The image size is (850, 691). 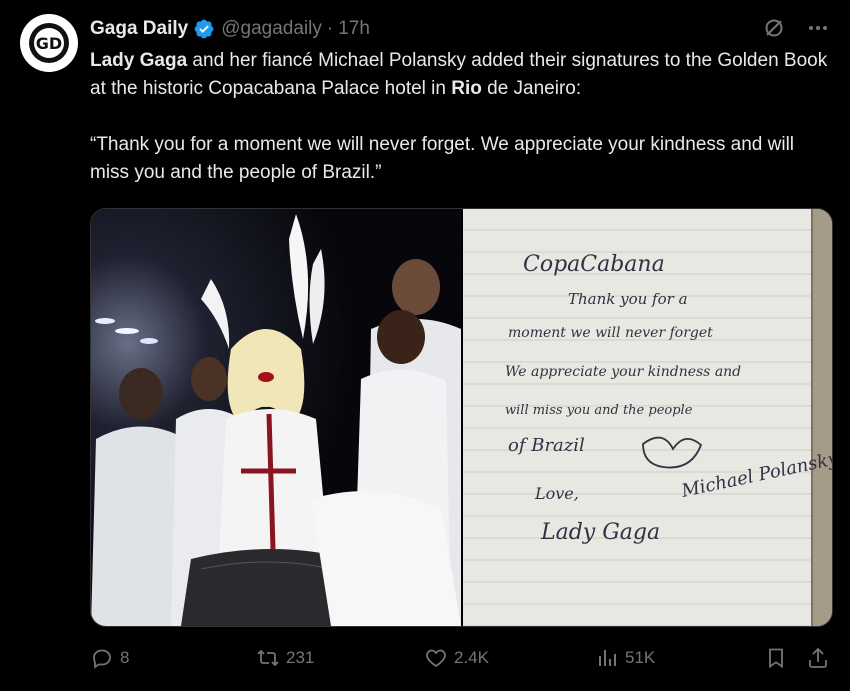 I want to click on repost-button: 231, so click(x=285, y=658).